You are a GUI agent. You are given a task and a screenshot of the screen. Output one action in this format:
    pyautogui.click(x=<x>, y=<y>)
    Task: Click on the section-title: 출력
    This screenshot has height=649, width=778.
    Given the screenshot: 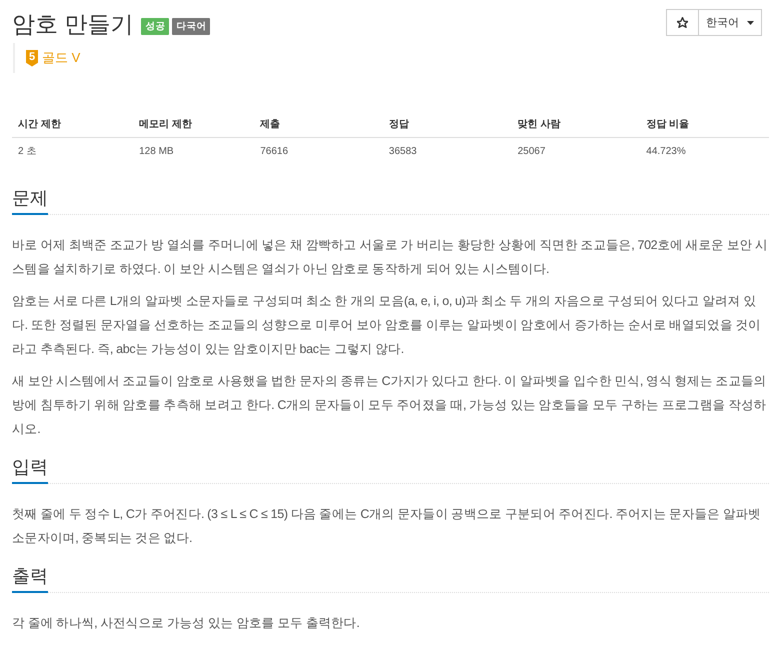 What is the action you would take?
    pyautogui.click(x=30, y=578)
    